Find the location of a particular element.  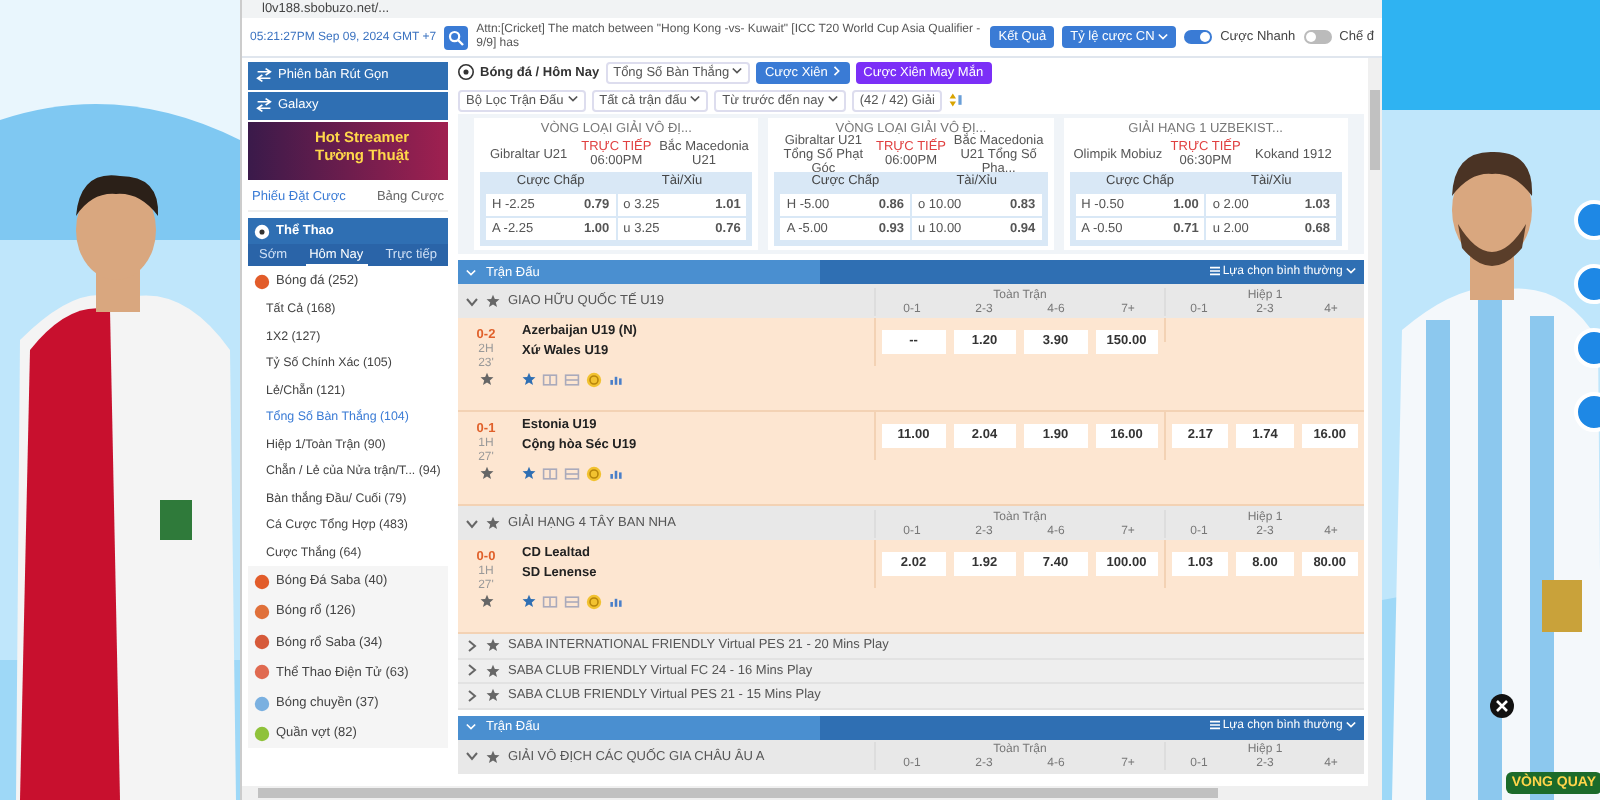

close-icon is located at coordinates (1502, 706).